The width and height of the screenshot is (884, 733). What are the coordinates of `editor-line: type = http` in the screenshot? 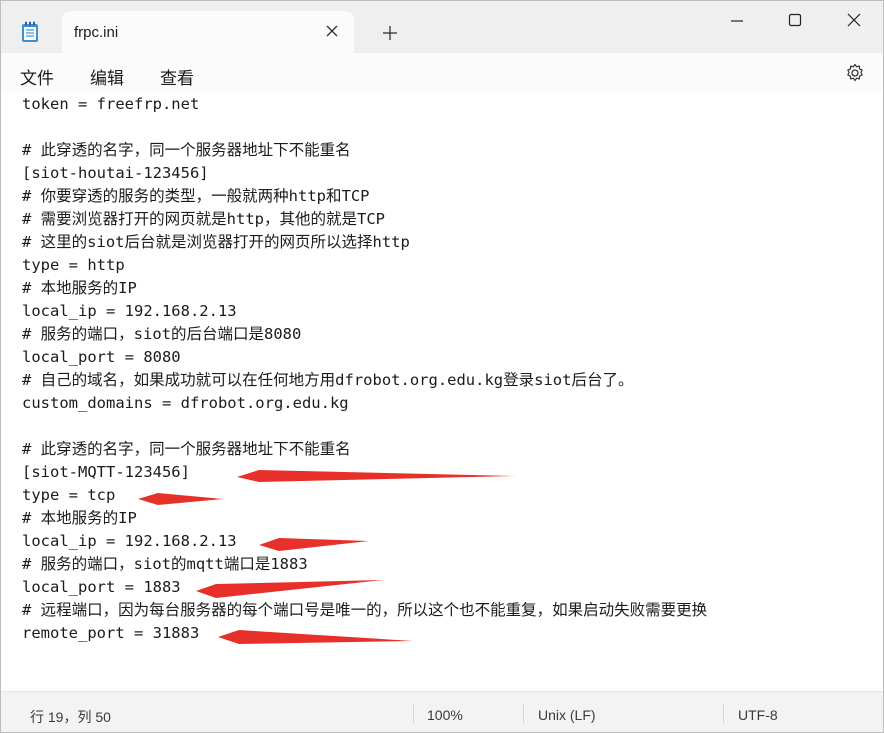 It's located at (73, 265).